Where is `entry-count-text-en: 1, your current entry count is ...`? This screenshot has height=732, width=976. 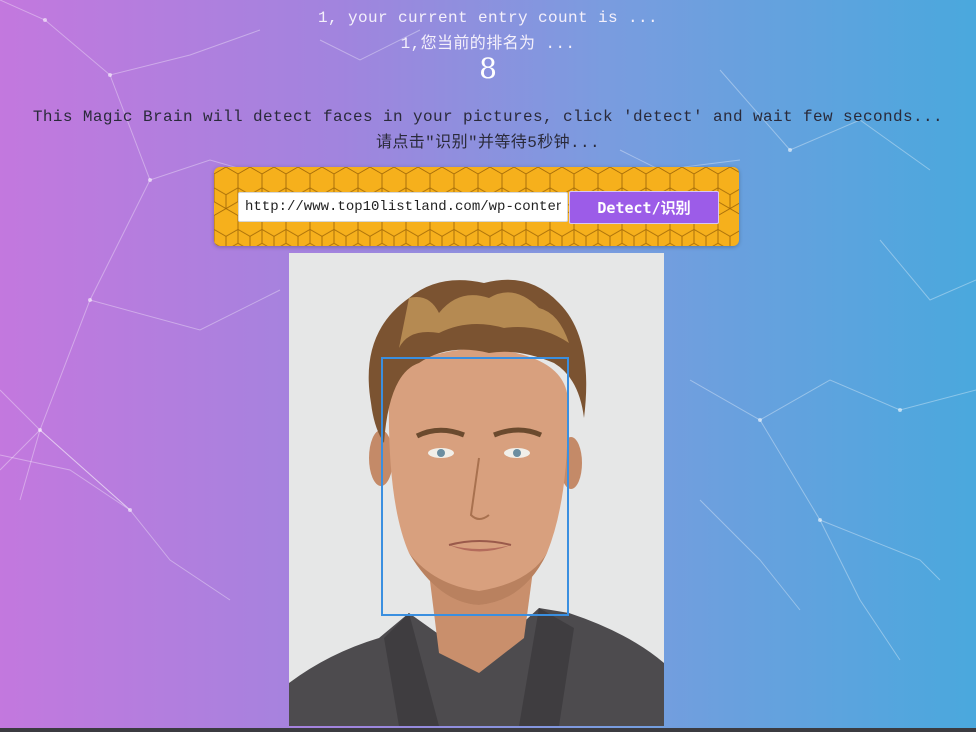
entry-count-text-en: 1, your current entry count is ... is located at coordinates (488, 18).